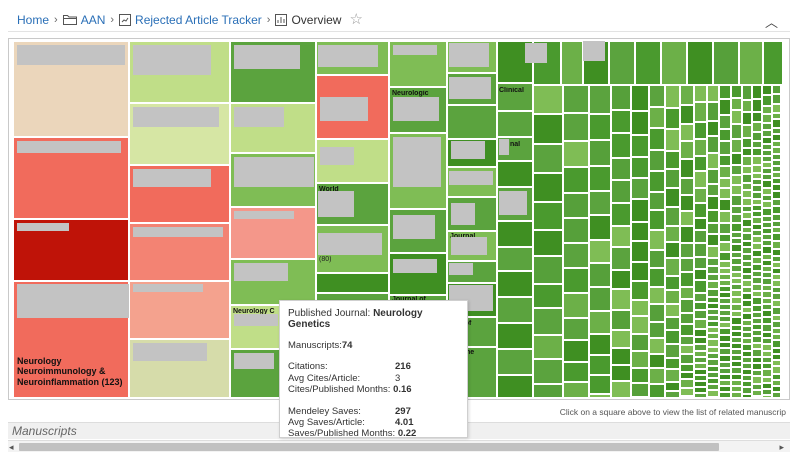 This screenshot has height=453, width=790. I want to click on star-icon: ☆, so click(355, 19).